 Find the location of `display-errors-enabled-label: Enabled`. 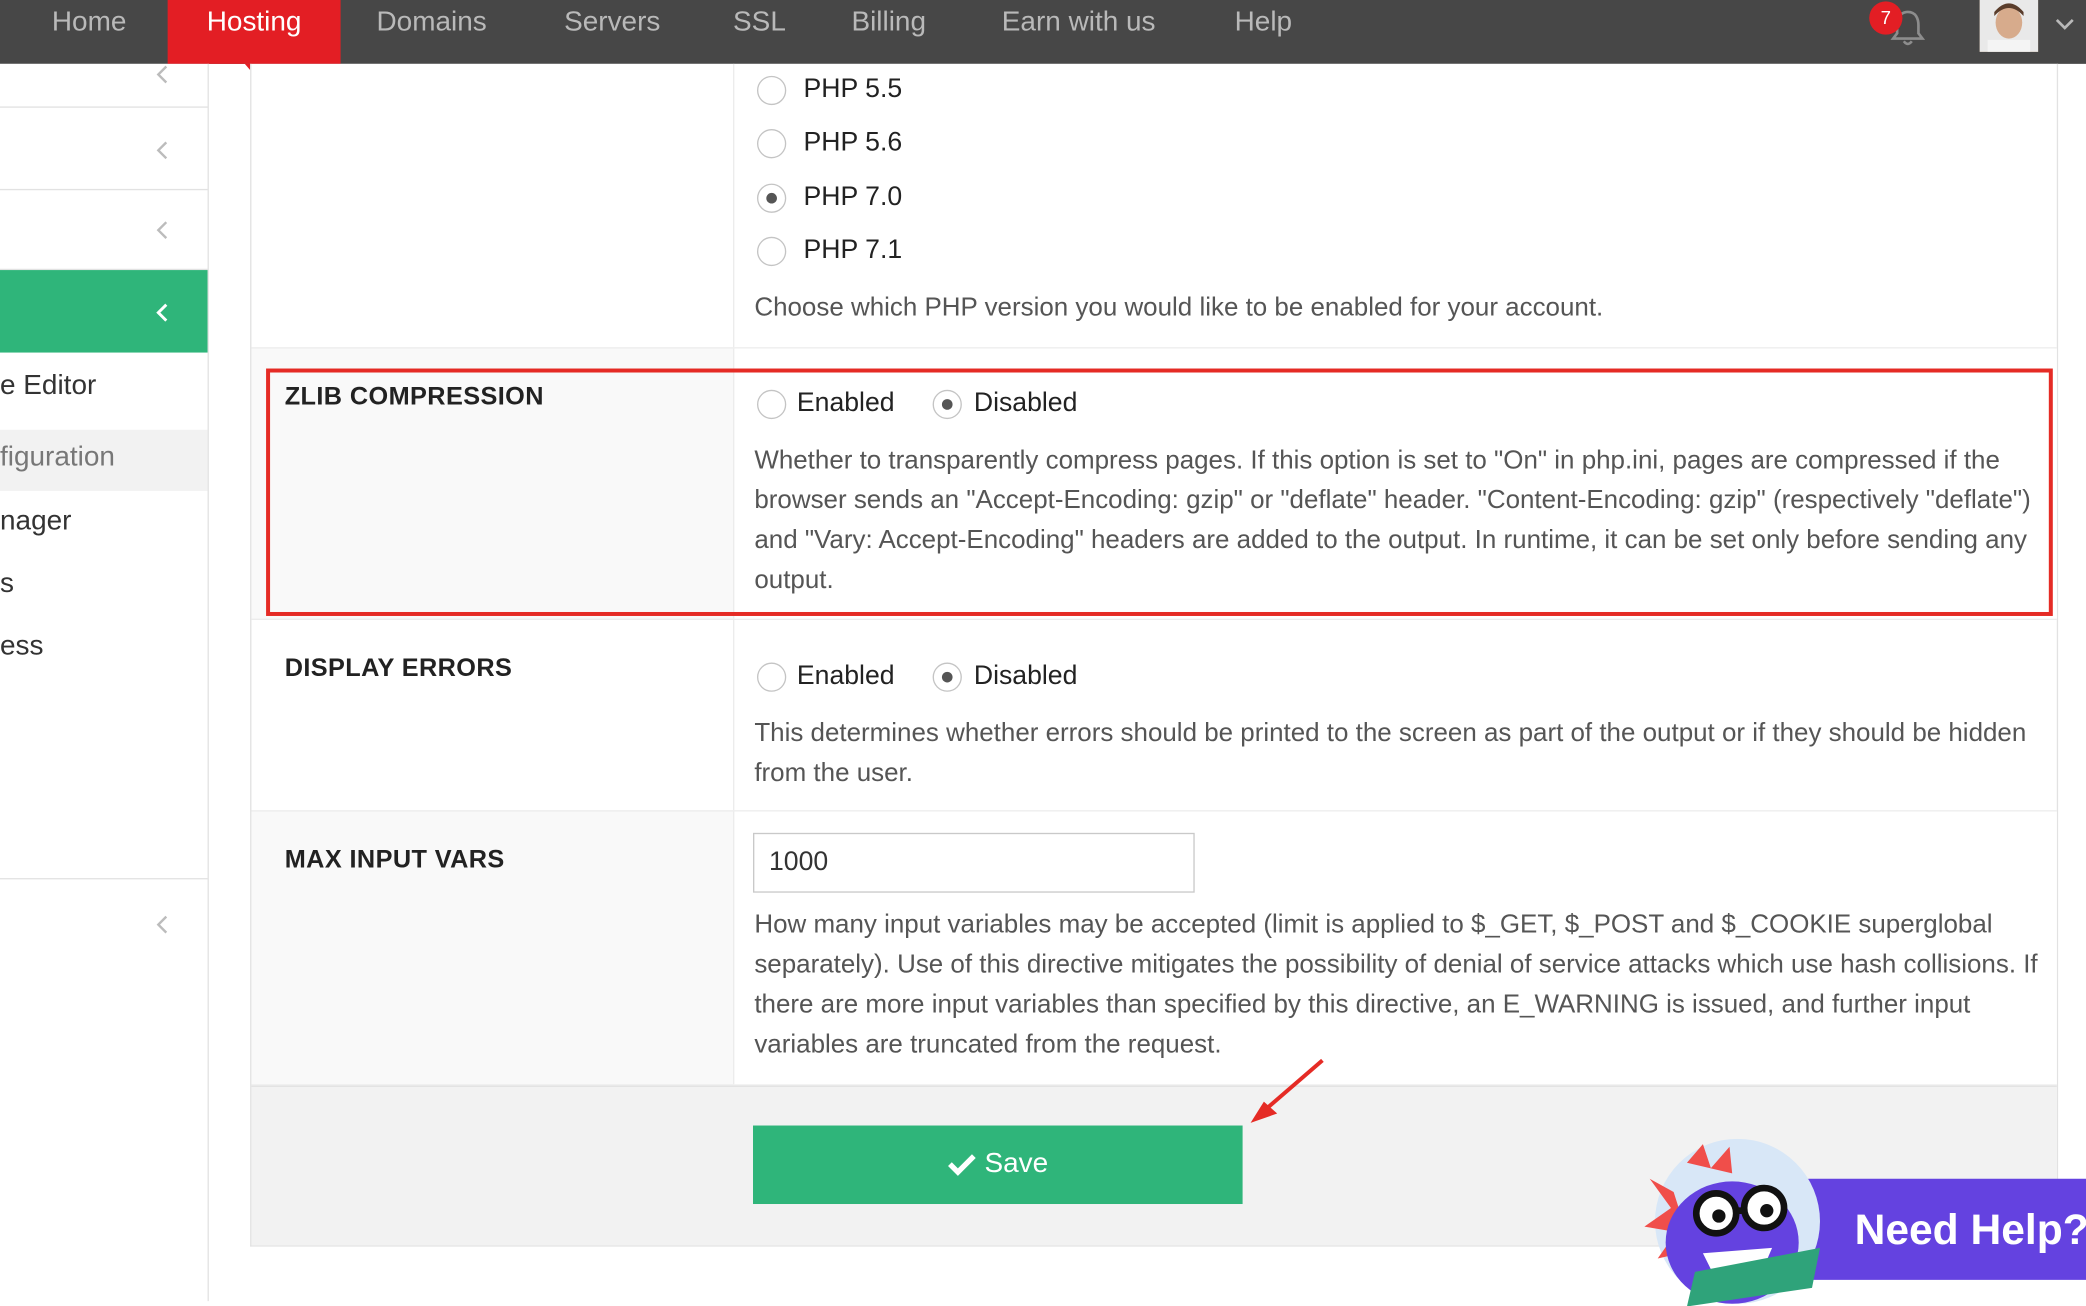

display-errors-enabled-label: Enabled is located at coordinates (846, 676).